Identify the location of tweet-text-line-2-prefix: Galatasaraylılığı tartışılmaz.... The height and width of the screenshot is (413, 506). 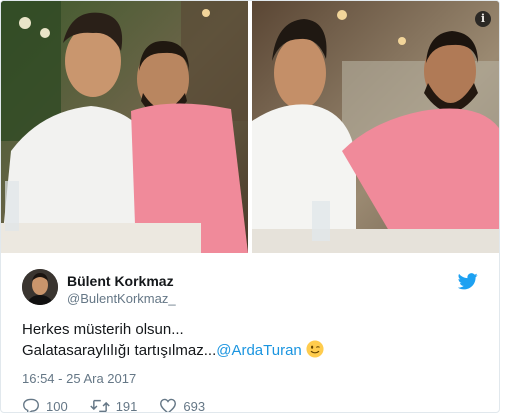
(119, 350).